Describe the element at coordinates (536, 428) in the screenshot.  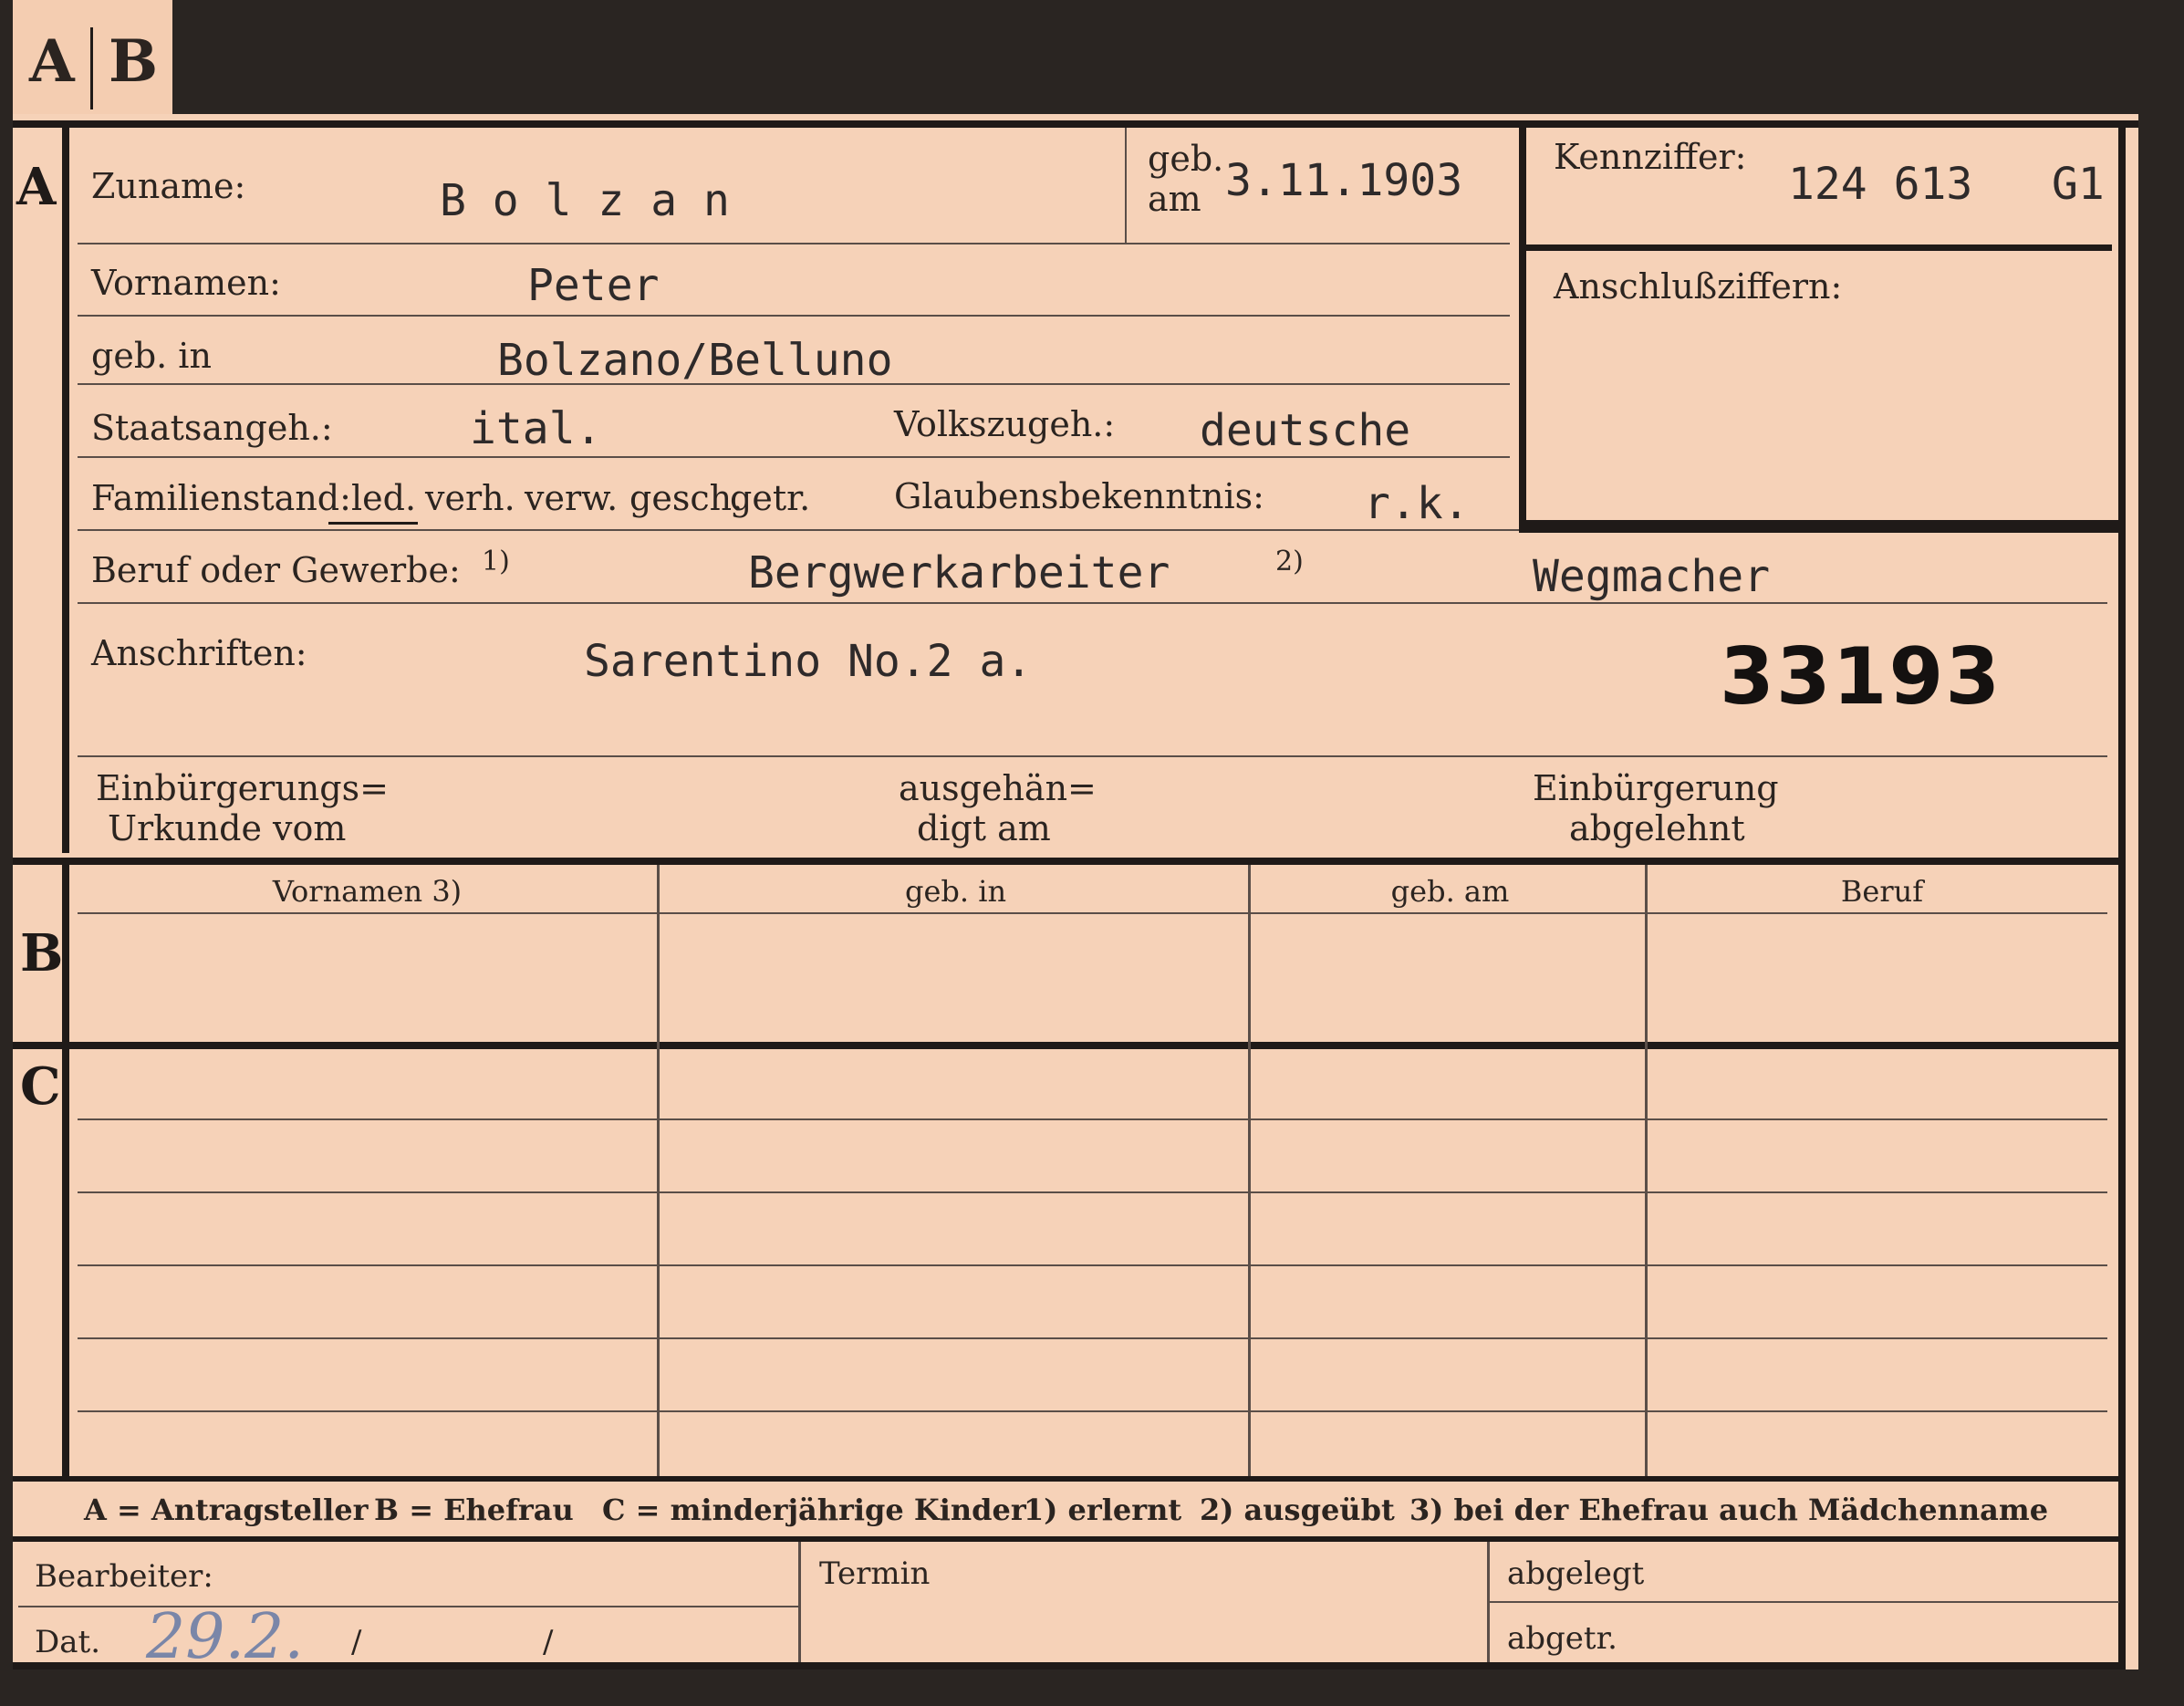
I see `citizenship-value: ital.` at that location.